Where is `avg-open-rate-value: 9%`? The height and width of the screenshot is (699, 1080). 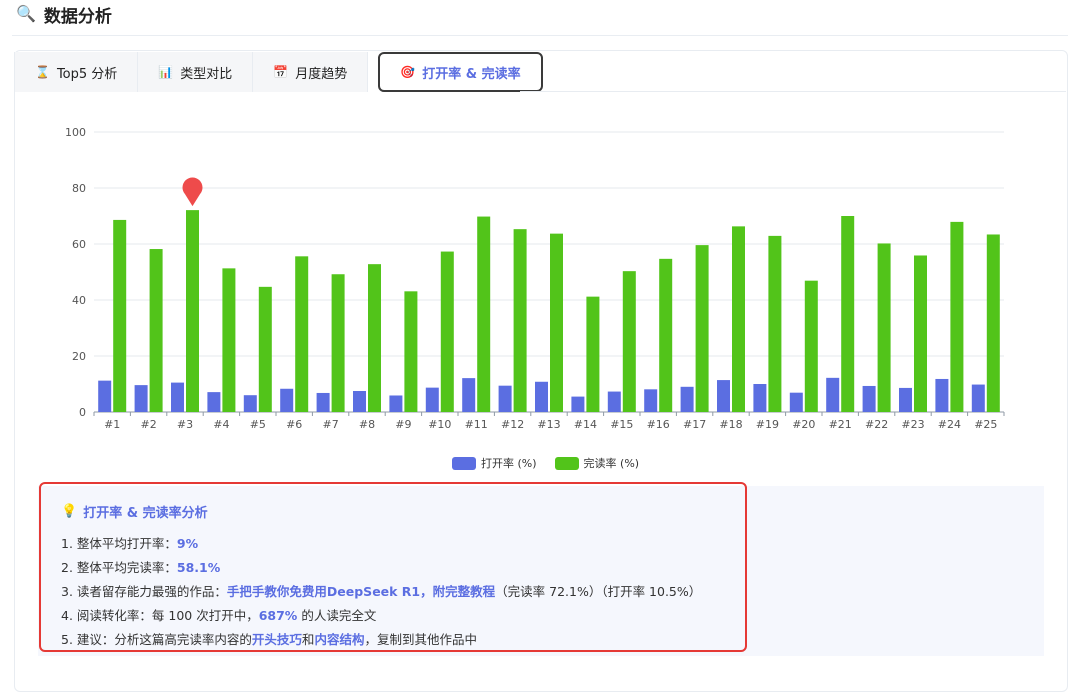 avg-open-rate-value: 9% is located at coordinates (187, 543).